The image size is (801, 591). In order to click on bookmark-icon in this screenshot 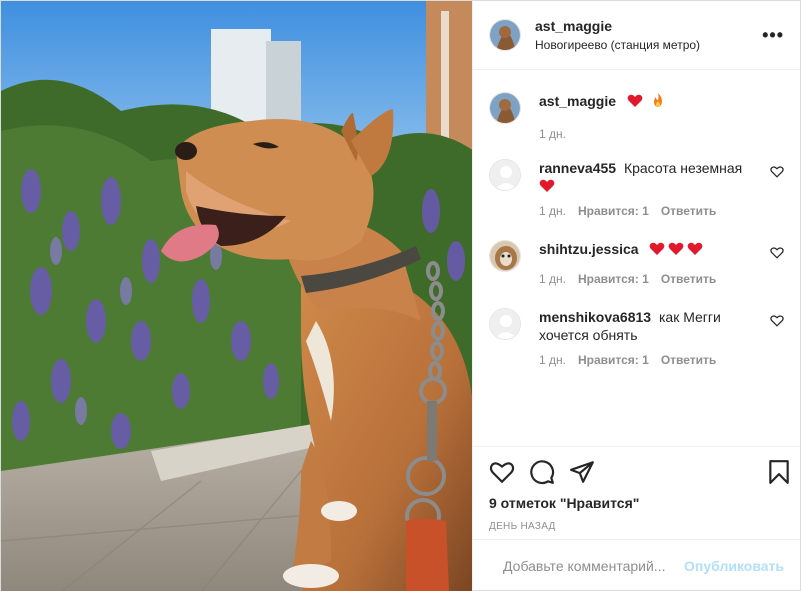, I will do `click(779, 472)`.